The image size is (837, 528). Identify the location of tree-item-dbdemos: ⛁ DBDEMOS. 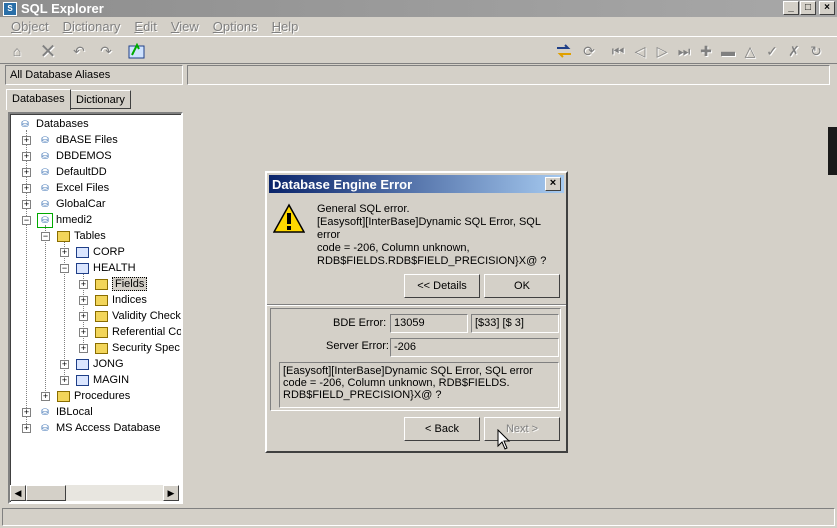
(74, 156).